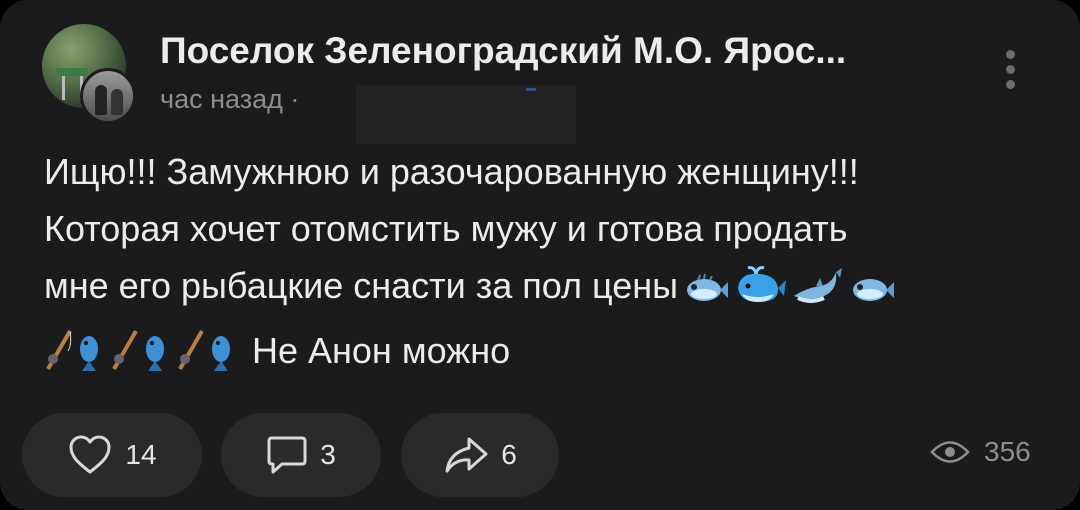 Image resolution: width=1080 pixels, height=510 pixels. I want to click on comment-button: 3, so click(301, 455).